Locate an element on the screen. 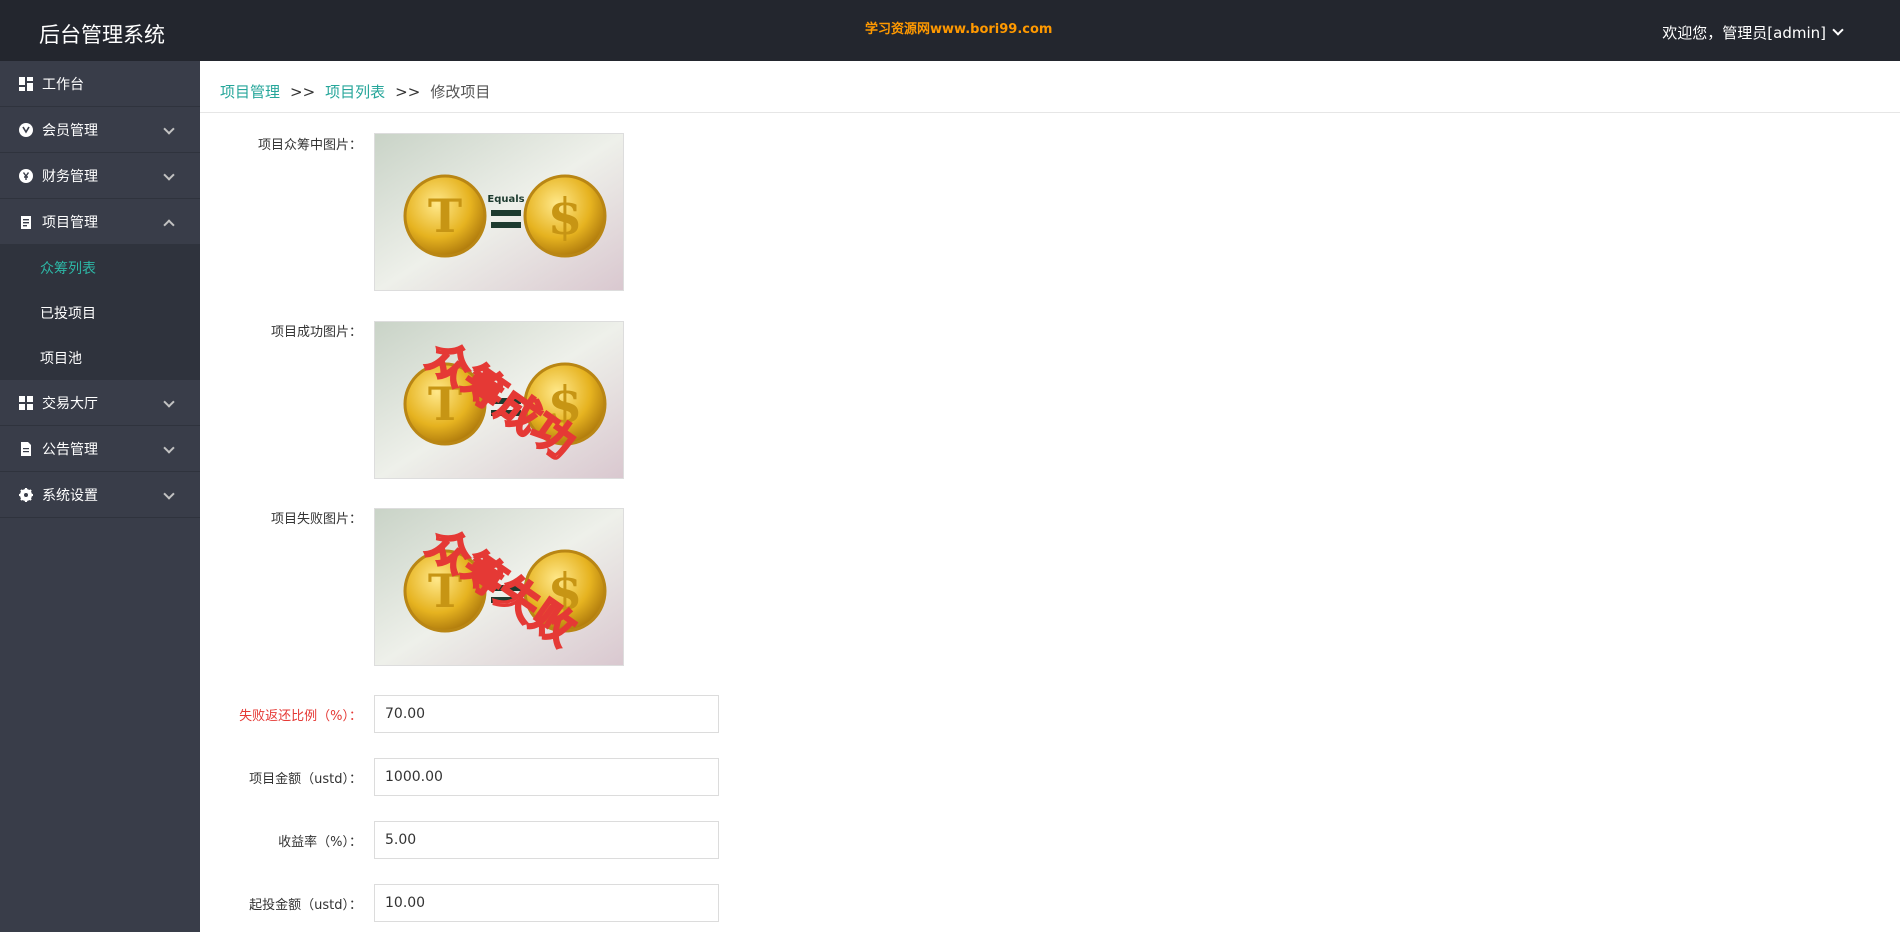  min-invest-input is located at coordinates (546, 903).